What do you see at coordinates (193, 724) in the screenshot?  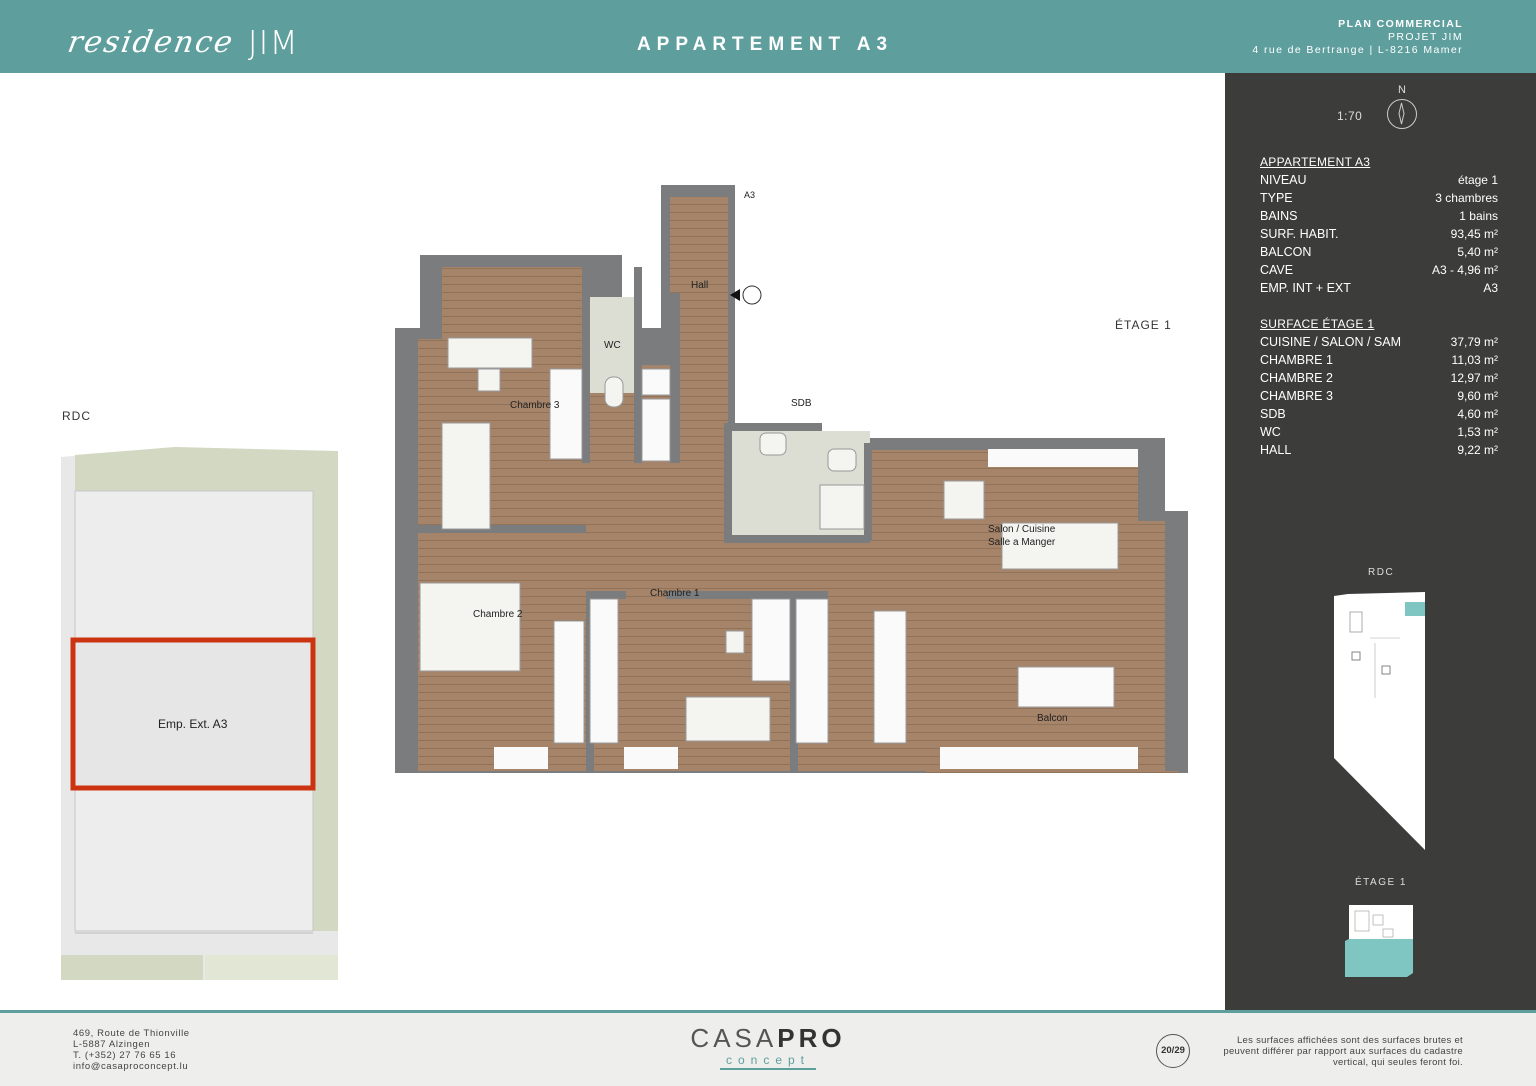 I see `ext-slot-label: Emp. Ext. A3` at bounding box center [193, 724].